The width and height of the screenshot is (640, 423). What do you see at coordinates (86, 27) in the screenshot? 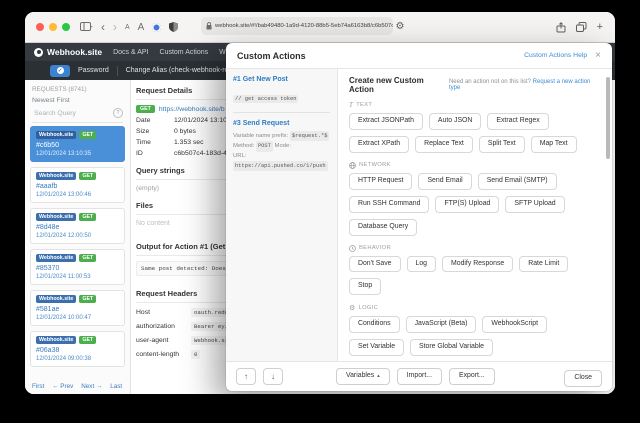
I see `sidebar-toggle-icon` at bounding box center [86, 27].